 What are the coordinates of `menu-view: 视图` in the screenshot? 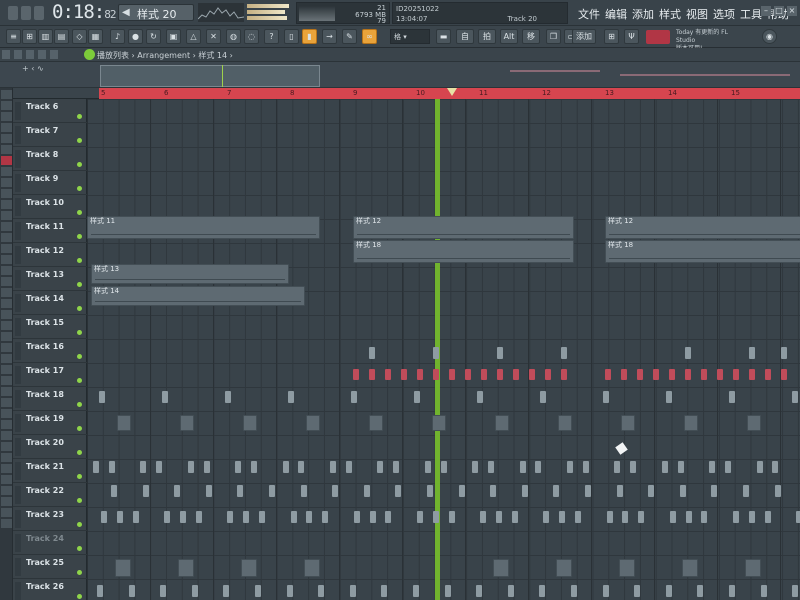 It's located at (697, 14).